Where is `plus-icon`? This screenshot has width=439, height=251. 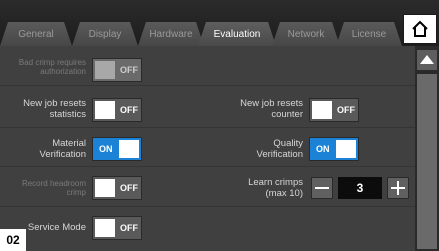 plus-icon is located at coordinates (398, 188).